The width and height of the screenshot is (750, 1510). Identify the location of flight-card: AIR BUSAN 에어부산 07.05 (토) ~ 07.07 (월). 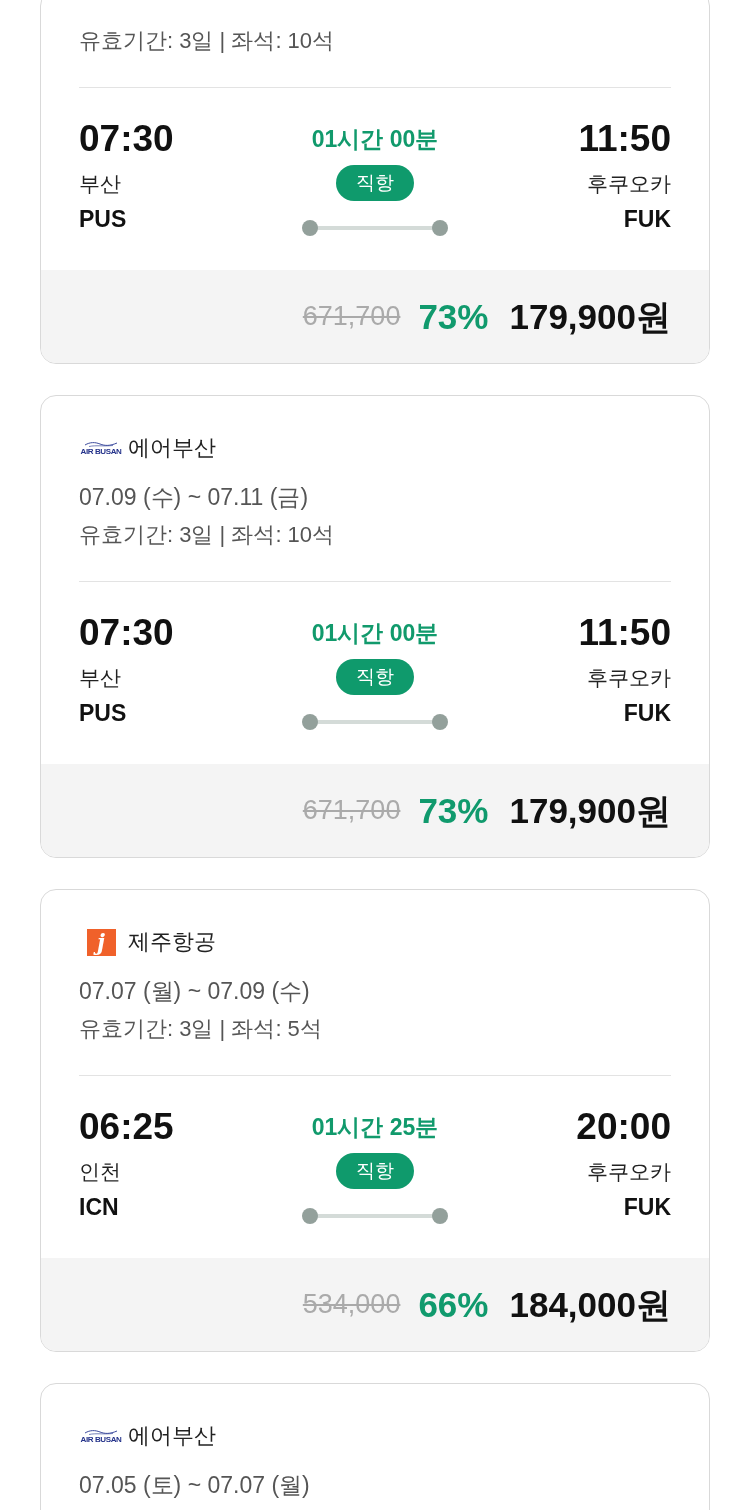
(375, 1446).